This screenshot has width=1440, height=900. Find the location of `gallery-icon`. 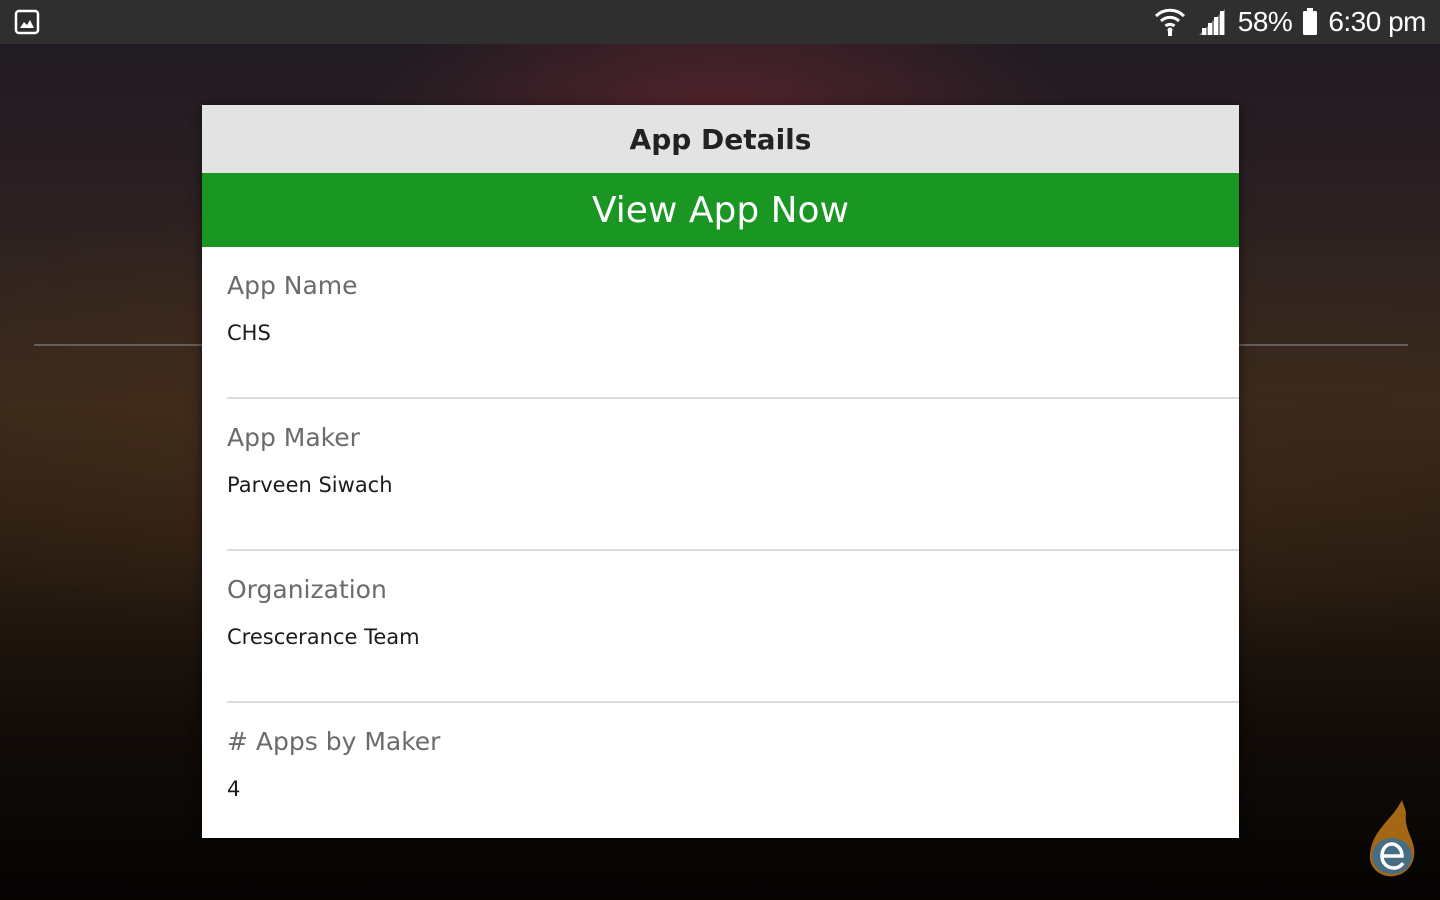

gallery-icon is located at coordinates (27, 22).